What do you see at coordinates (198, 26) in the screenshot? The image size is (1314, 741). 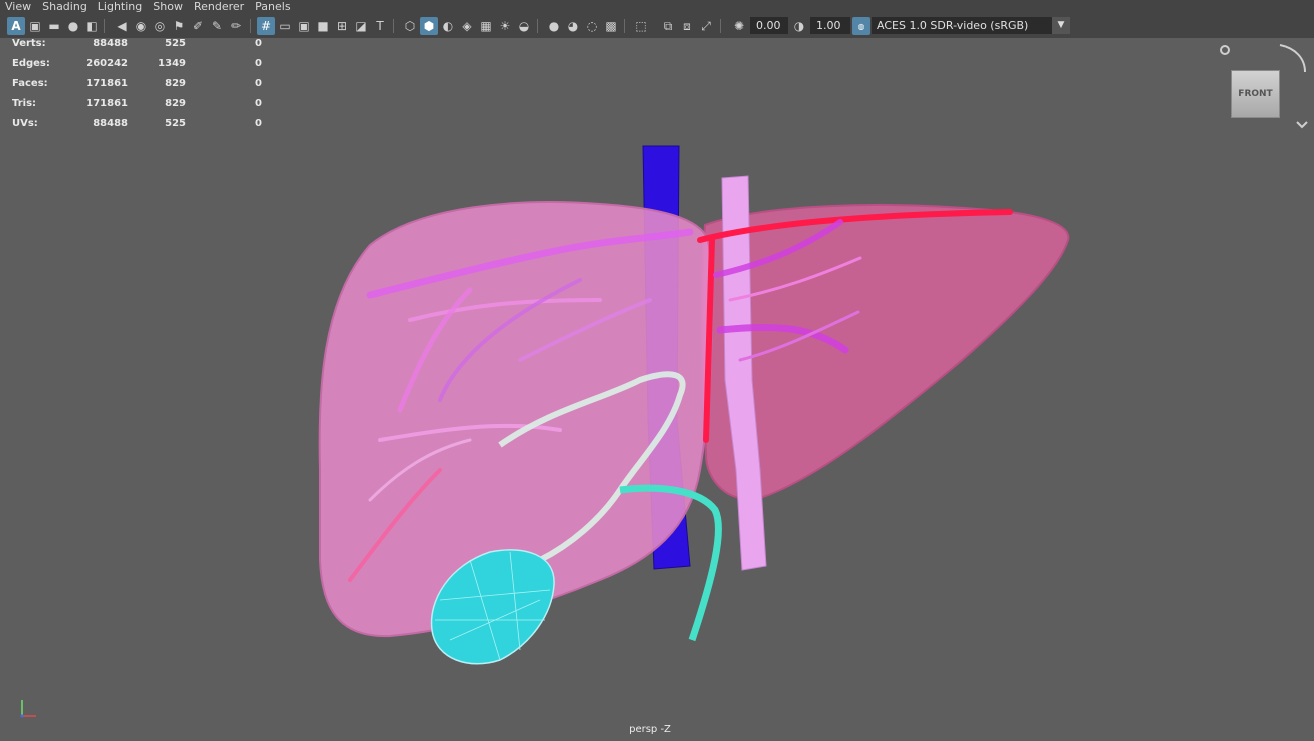 I see `pan-zoom-icon: ✐` at bounding box center [198, 26].